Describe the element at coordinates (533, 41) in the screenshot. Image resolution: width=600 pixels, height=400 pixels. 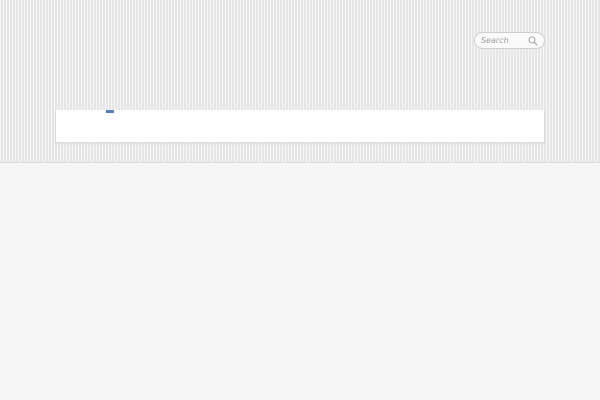
I see `search-icon` at that location.